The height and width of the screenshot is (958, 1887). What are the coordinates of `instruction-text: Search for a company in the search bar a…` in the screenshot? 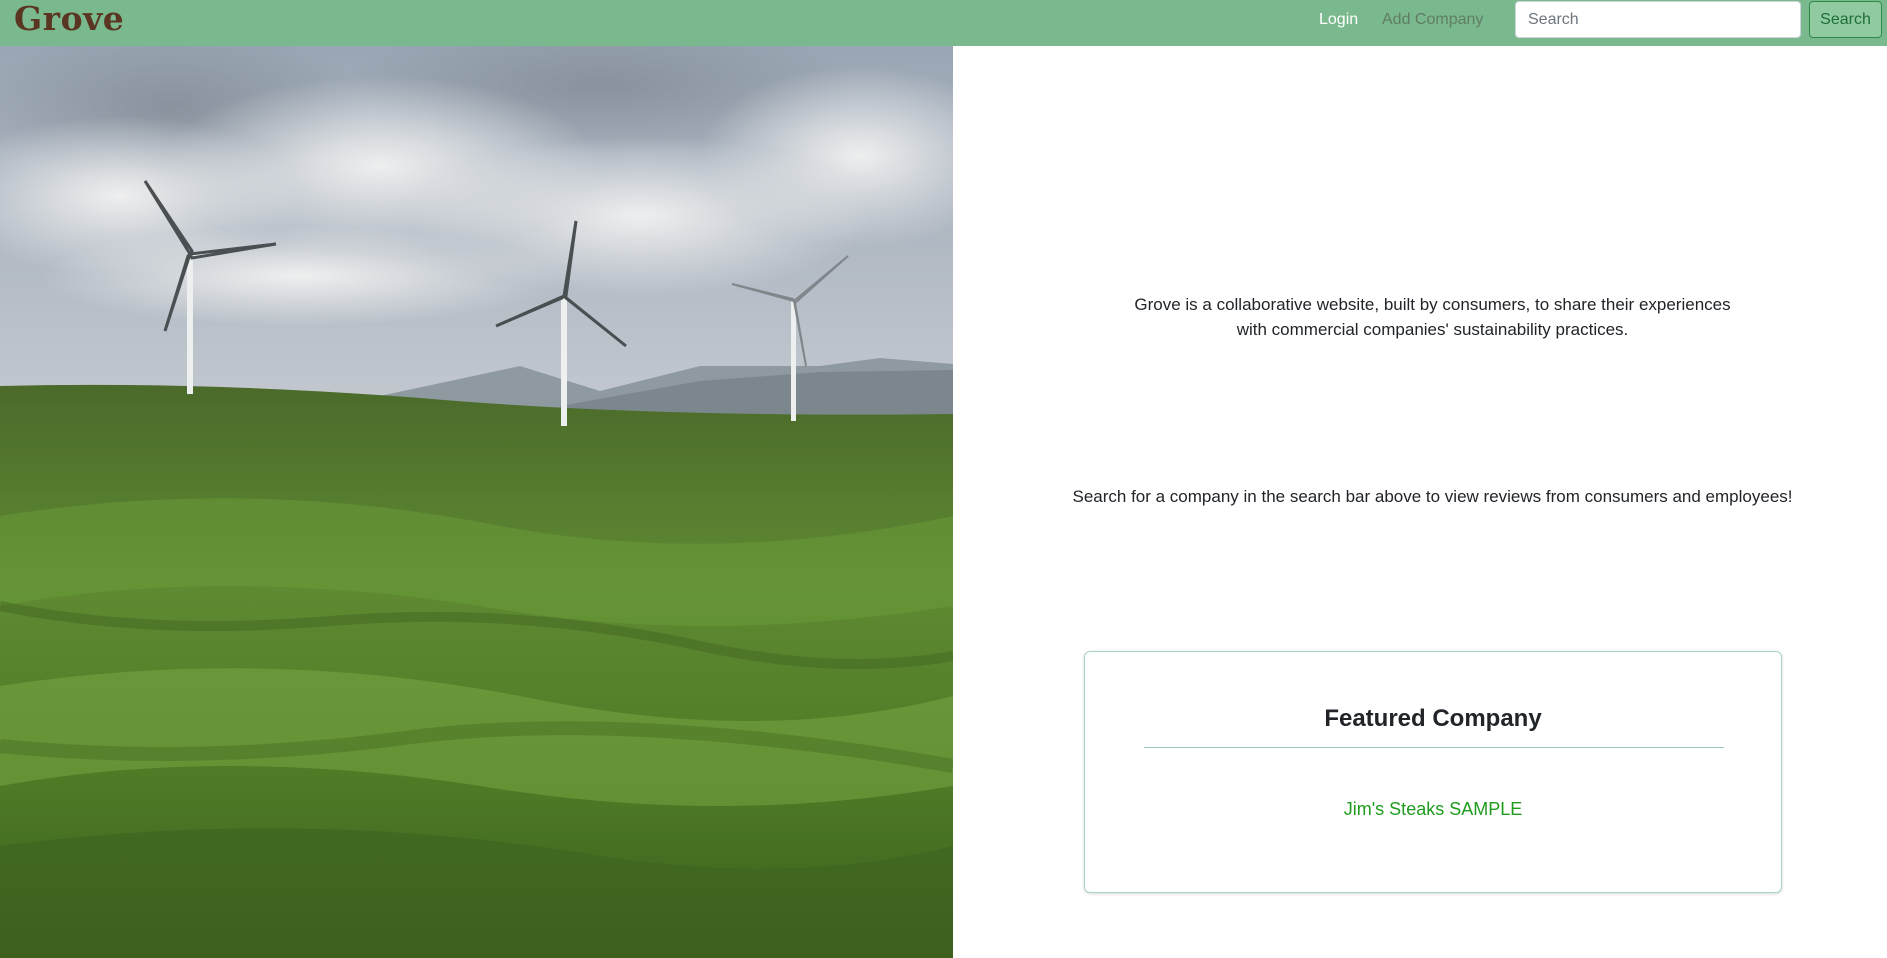 It's located at (1432, 496).